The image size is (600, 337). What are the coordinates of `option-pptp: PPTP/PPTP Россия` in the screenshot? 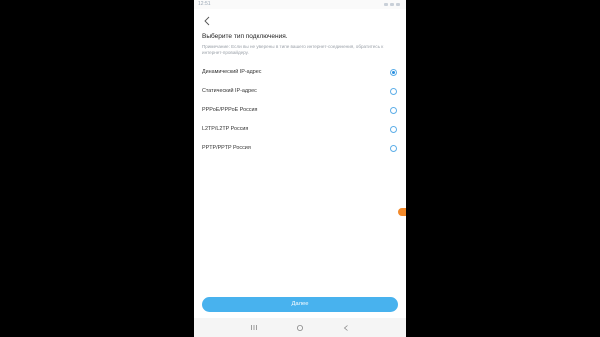 It's located at (300, 149).